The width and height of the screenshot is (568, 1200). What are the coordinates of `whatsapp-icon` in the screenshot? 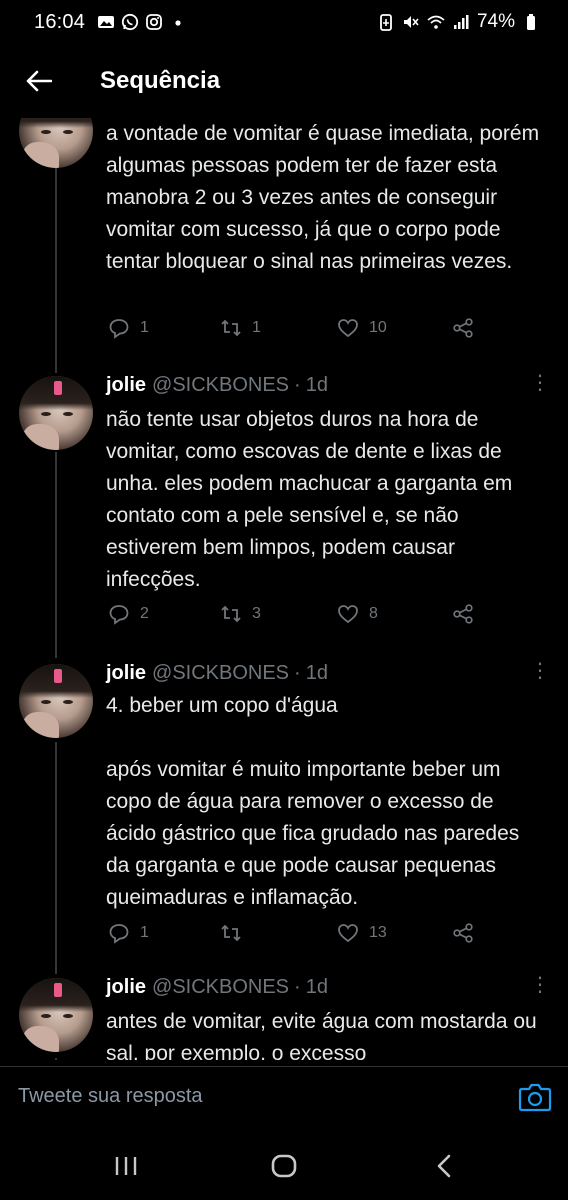 It's located at (130, 22).